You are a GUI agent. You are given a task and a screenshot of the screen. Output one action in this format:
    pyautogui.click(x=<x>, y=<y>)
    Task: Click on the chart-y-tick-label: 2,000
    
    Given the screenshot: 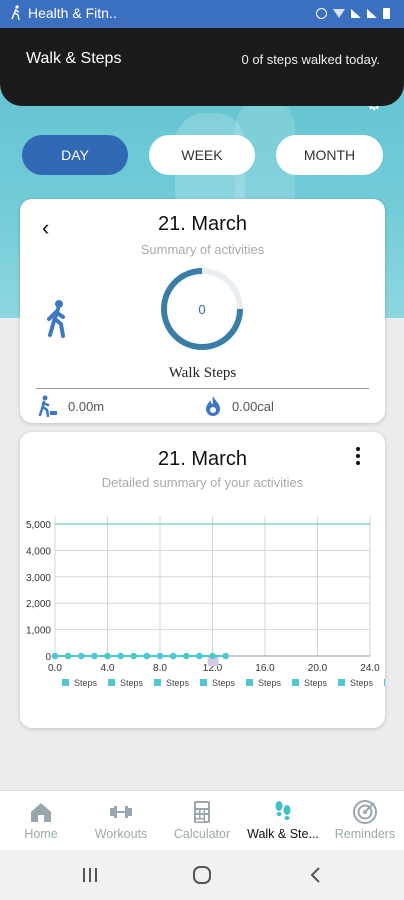 What is the action you would take?
    pyautogui.click(x=38, y=604)
    